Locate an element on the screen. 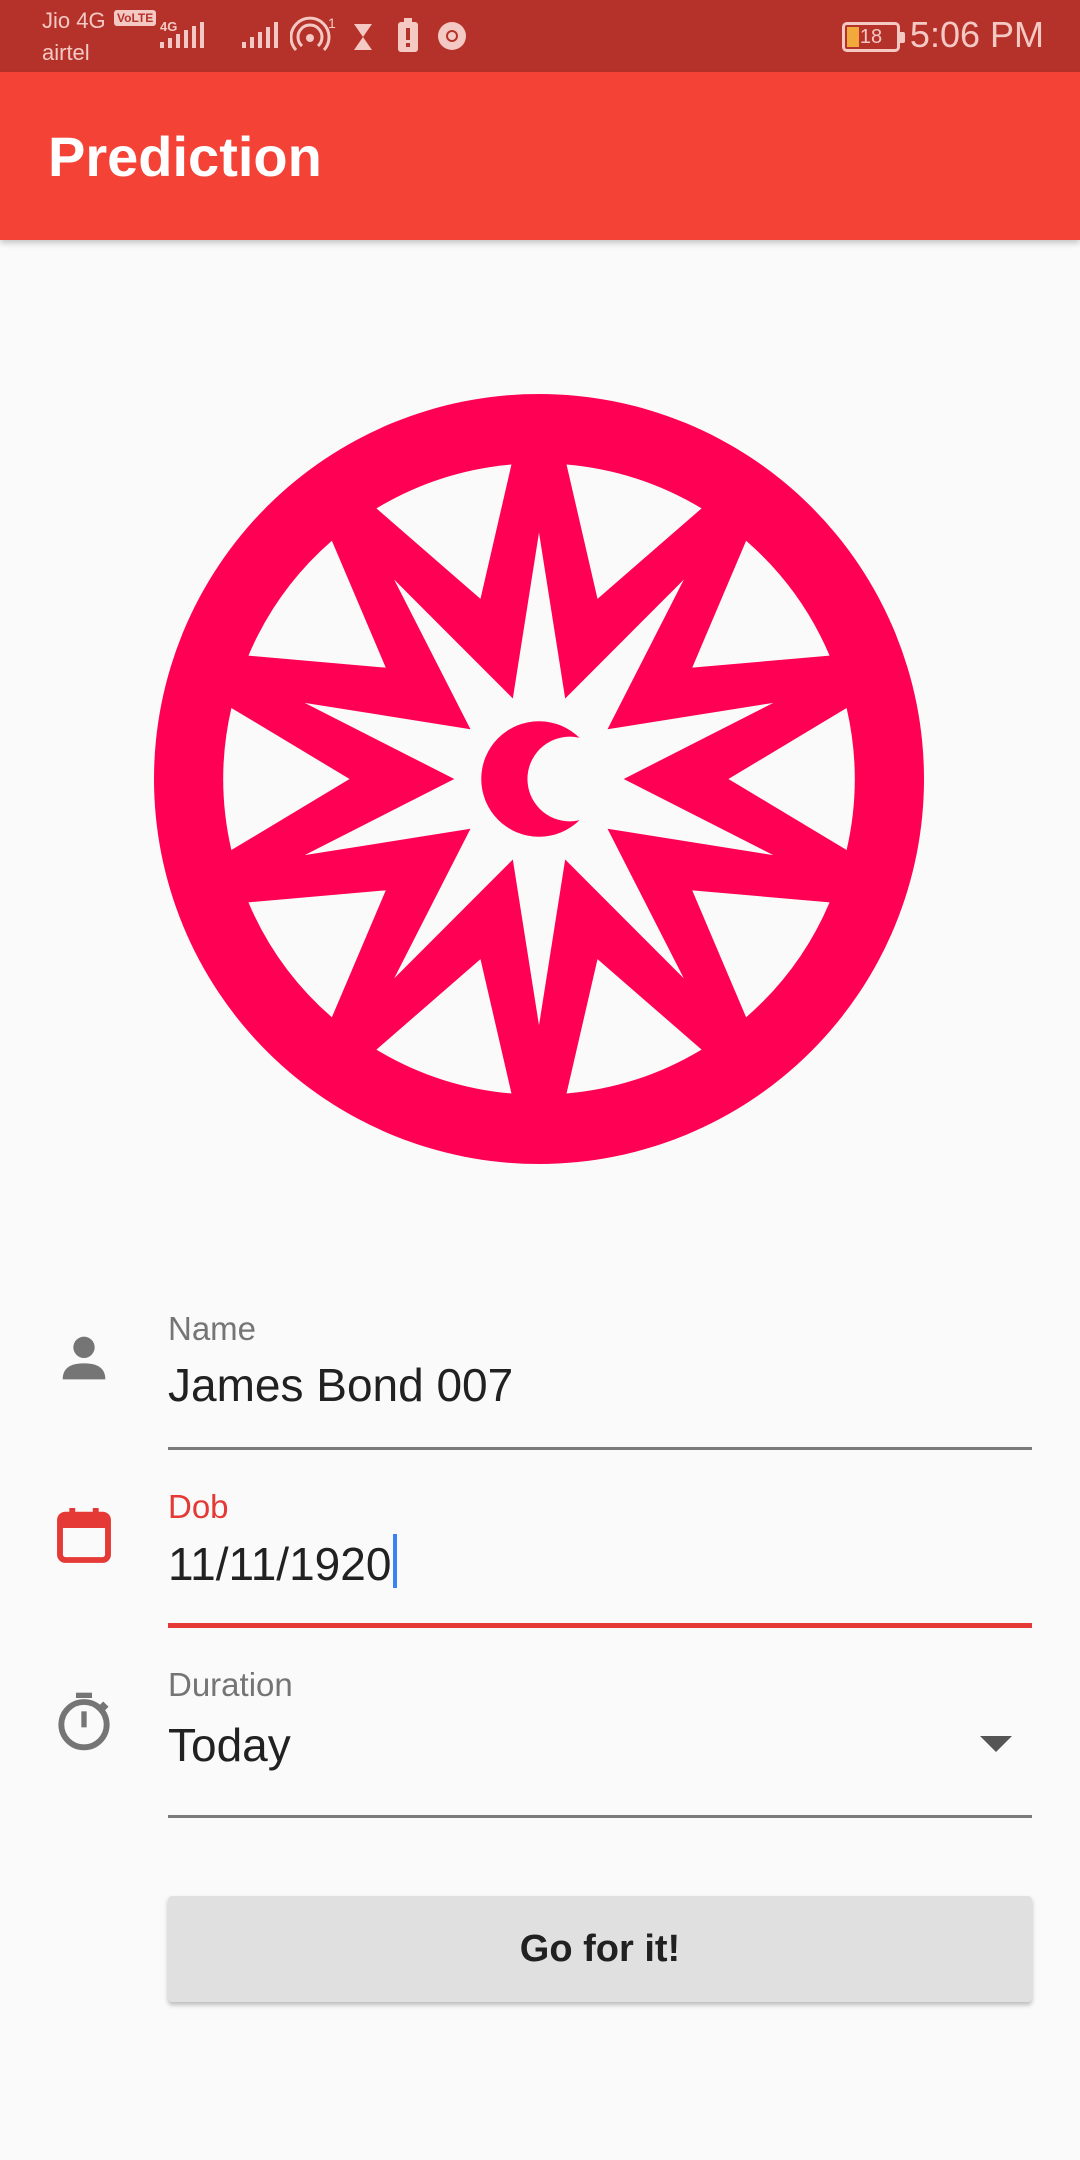 This screenshot has width=1080, height=2160. battery-alert-icon is located at coordinates (408, 35).